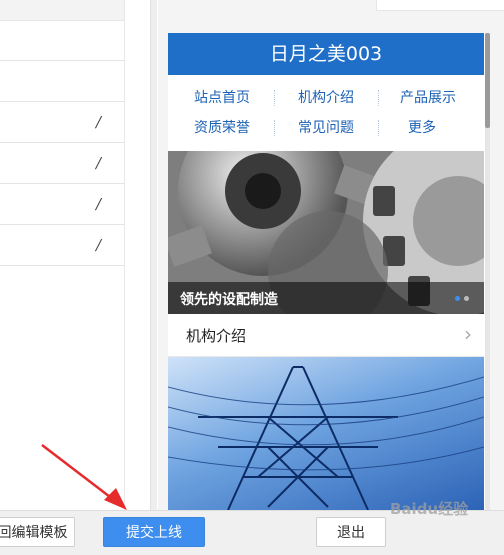 The image size is (504, 555). I want to click on carousel-dot-active, so click(457, 298).